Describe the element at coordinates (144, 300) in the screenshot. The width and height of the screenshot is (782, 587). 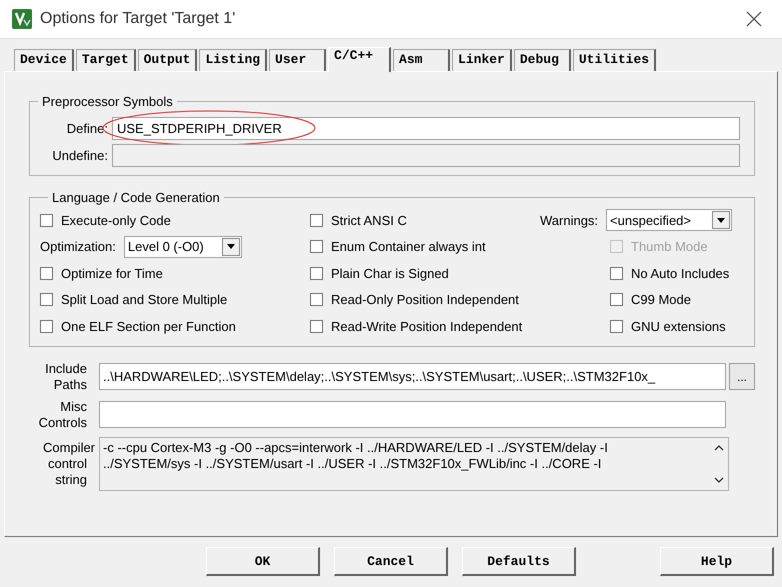
I see `checkbox-label: Split Load and Store Multiple` at that location.